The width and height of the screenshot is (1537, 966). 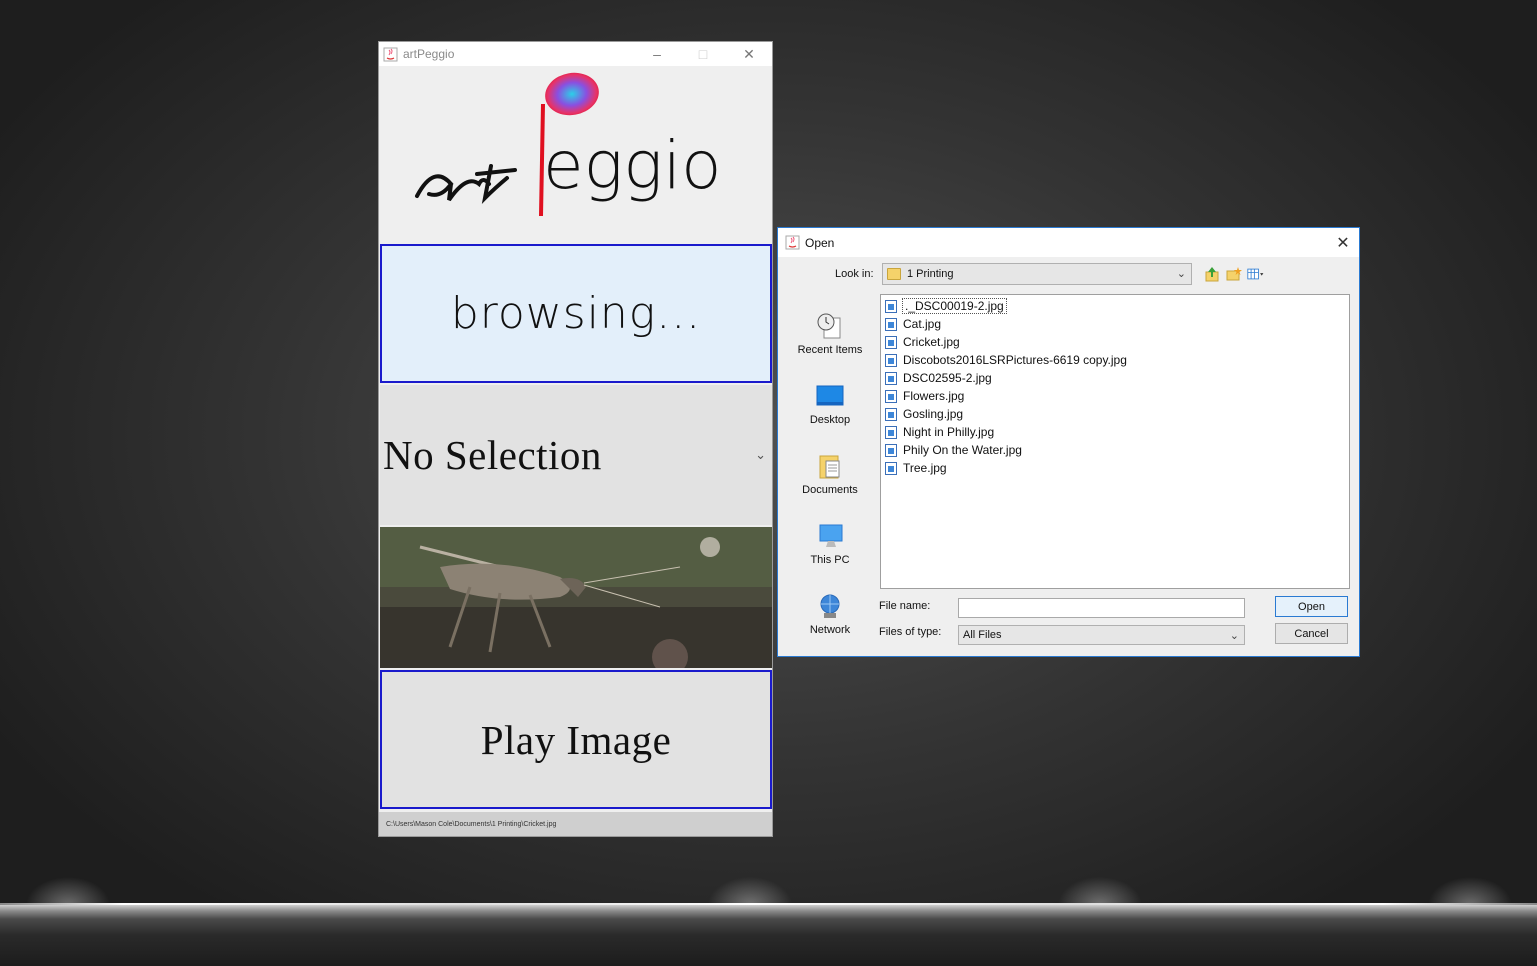 I want to click on files-of-type-label: Files of type:, so click(x=910, y=632).